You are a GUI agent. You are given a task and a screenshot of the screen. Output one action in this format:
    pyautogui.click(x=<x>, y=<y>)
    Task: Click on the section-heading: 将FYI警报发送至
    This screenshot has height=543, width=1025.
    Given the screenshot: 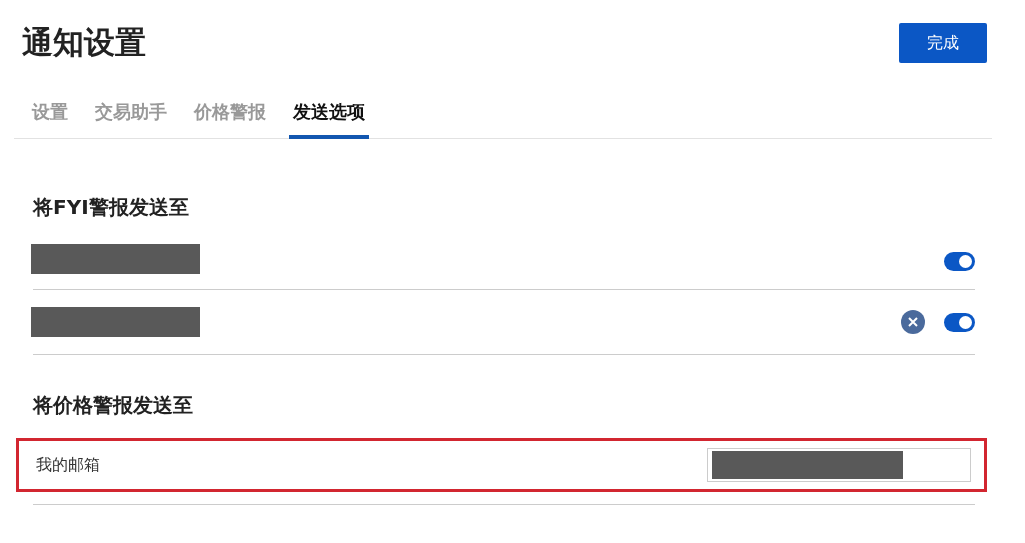 What is the action you would take?
    pyautogui.click(x=111, y=207)
    